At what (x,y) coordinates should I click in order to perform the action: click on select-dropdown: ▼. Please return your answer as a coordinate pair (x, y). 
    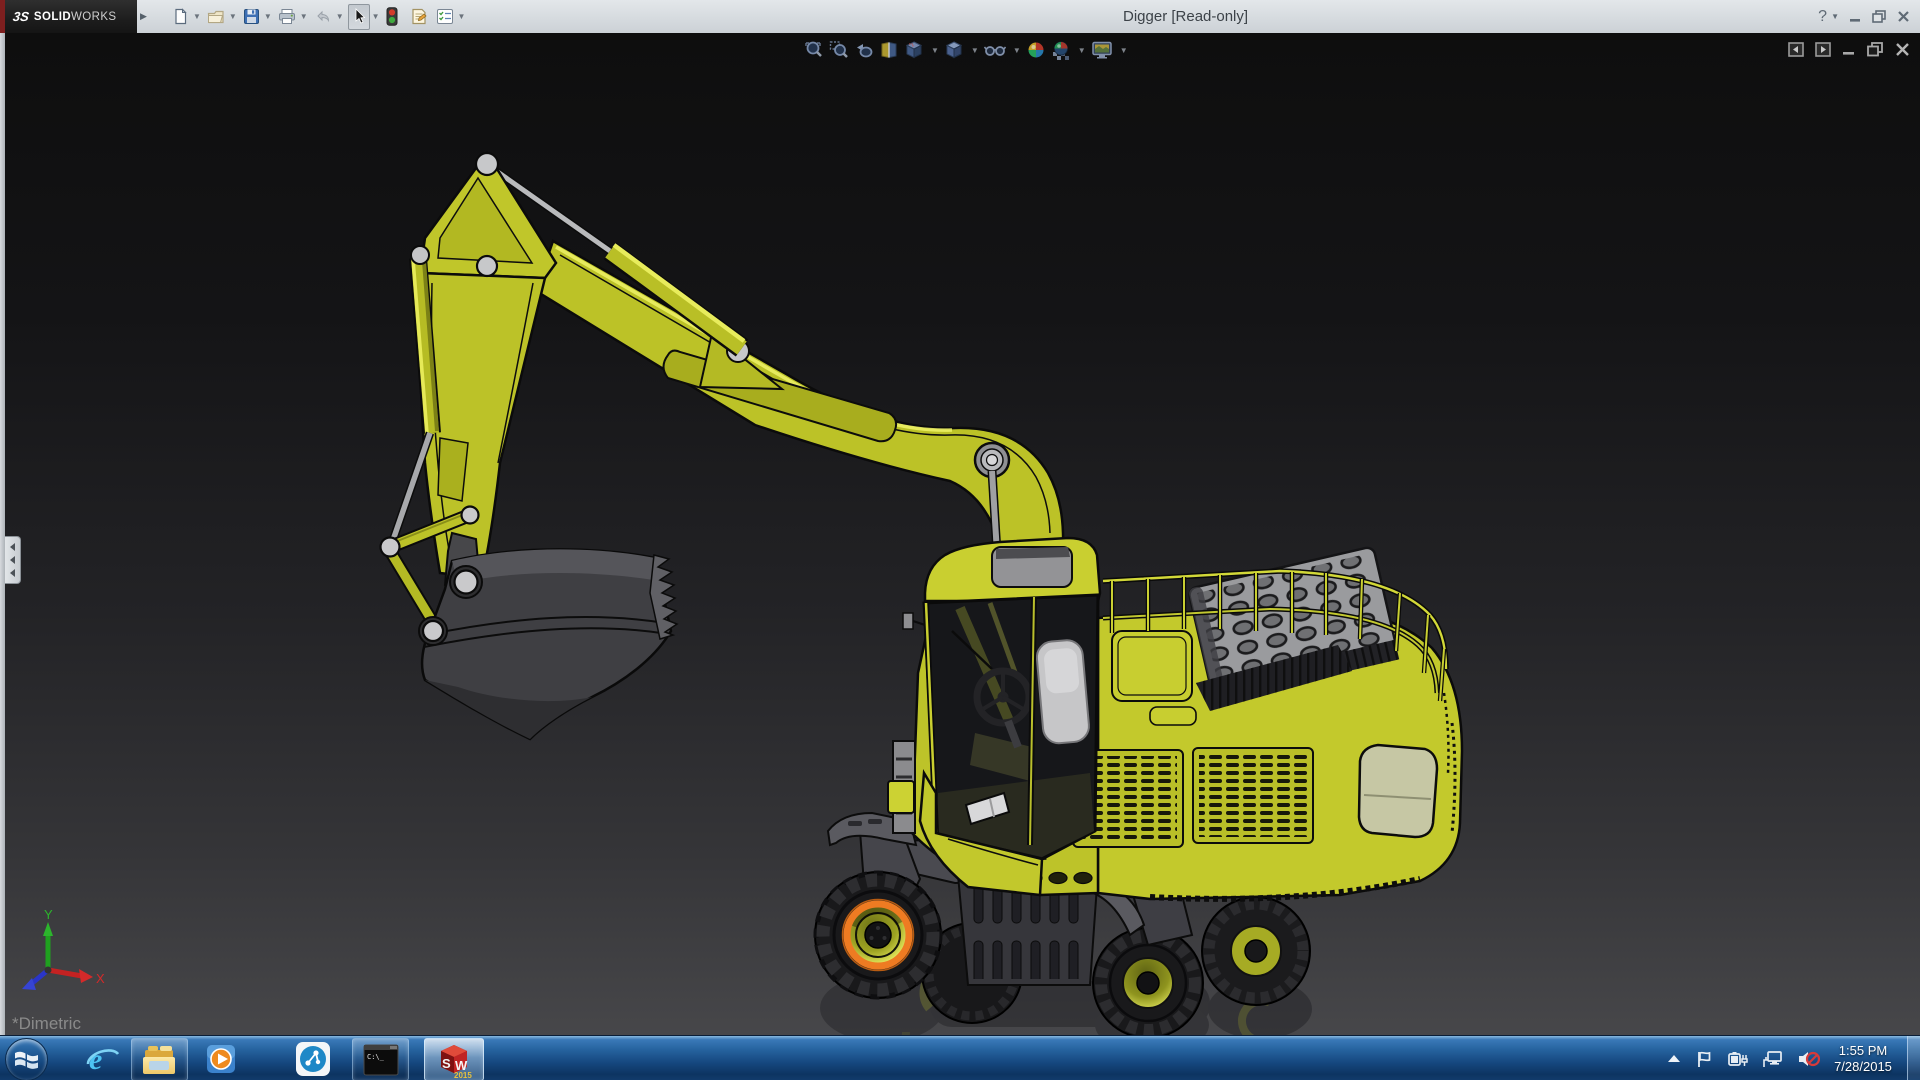
    Looking at the image, I should click on (376, 16).